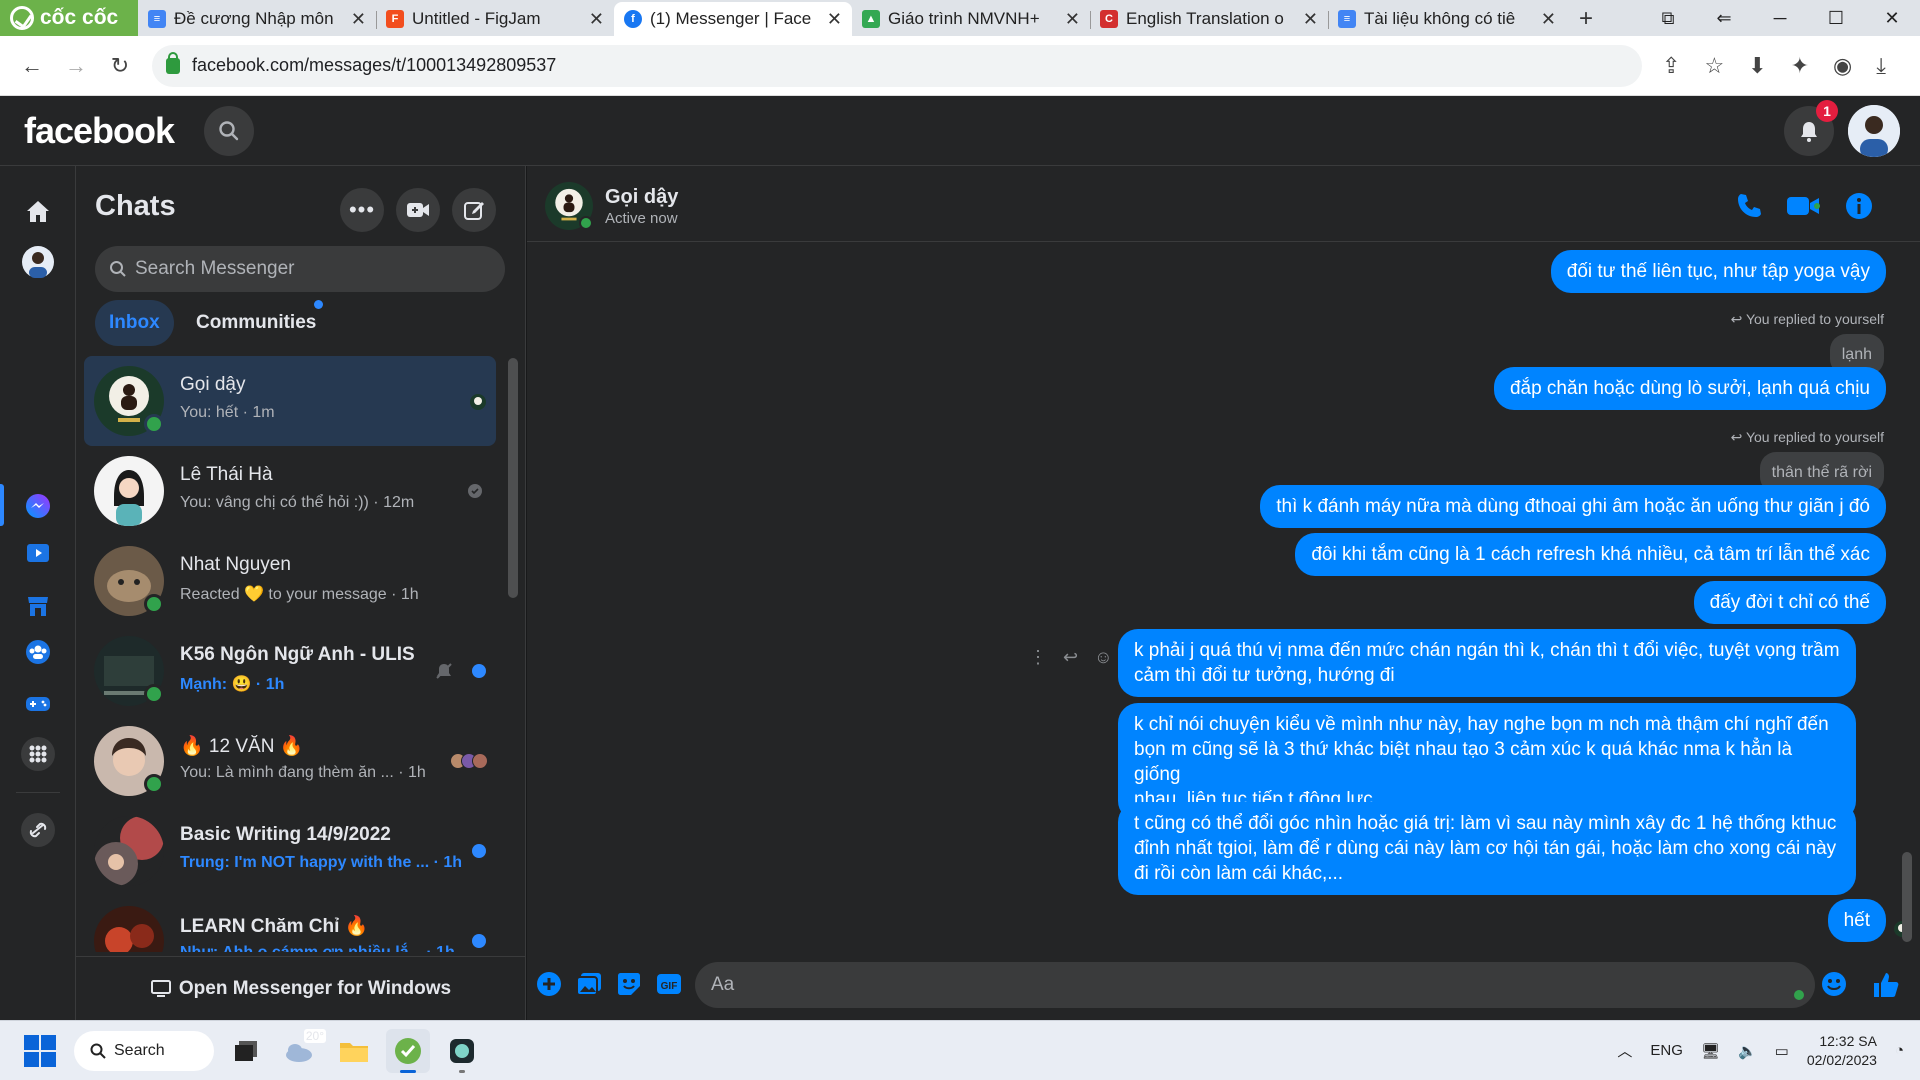 This screenshot has width=1920, height=1080. What do you see at coordinates (300, 269) in the screenshot?
I see `messenger-search-input: Search Messenger` at bounding box center [300, 269].